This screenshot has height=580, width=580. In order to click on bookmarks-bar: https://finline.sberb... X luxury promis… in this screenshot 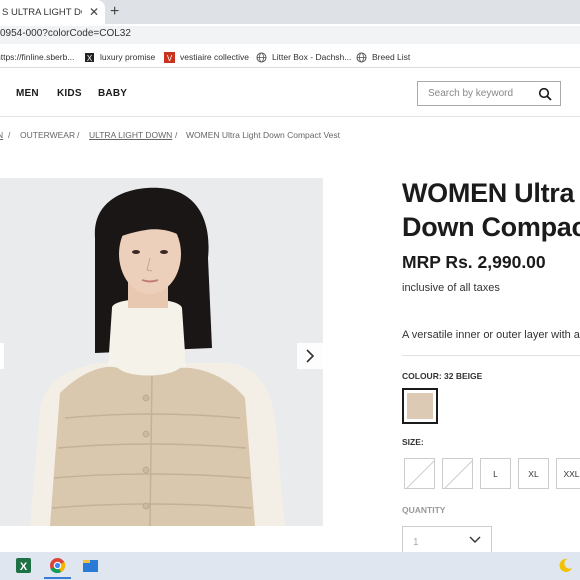, I will do `click(290, 57)`.